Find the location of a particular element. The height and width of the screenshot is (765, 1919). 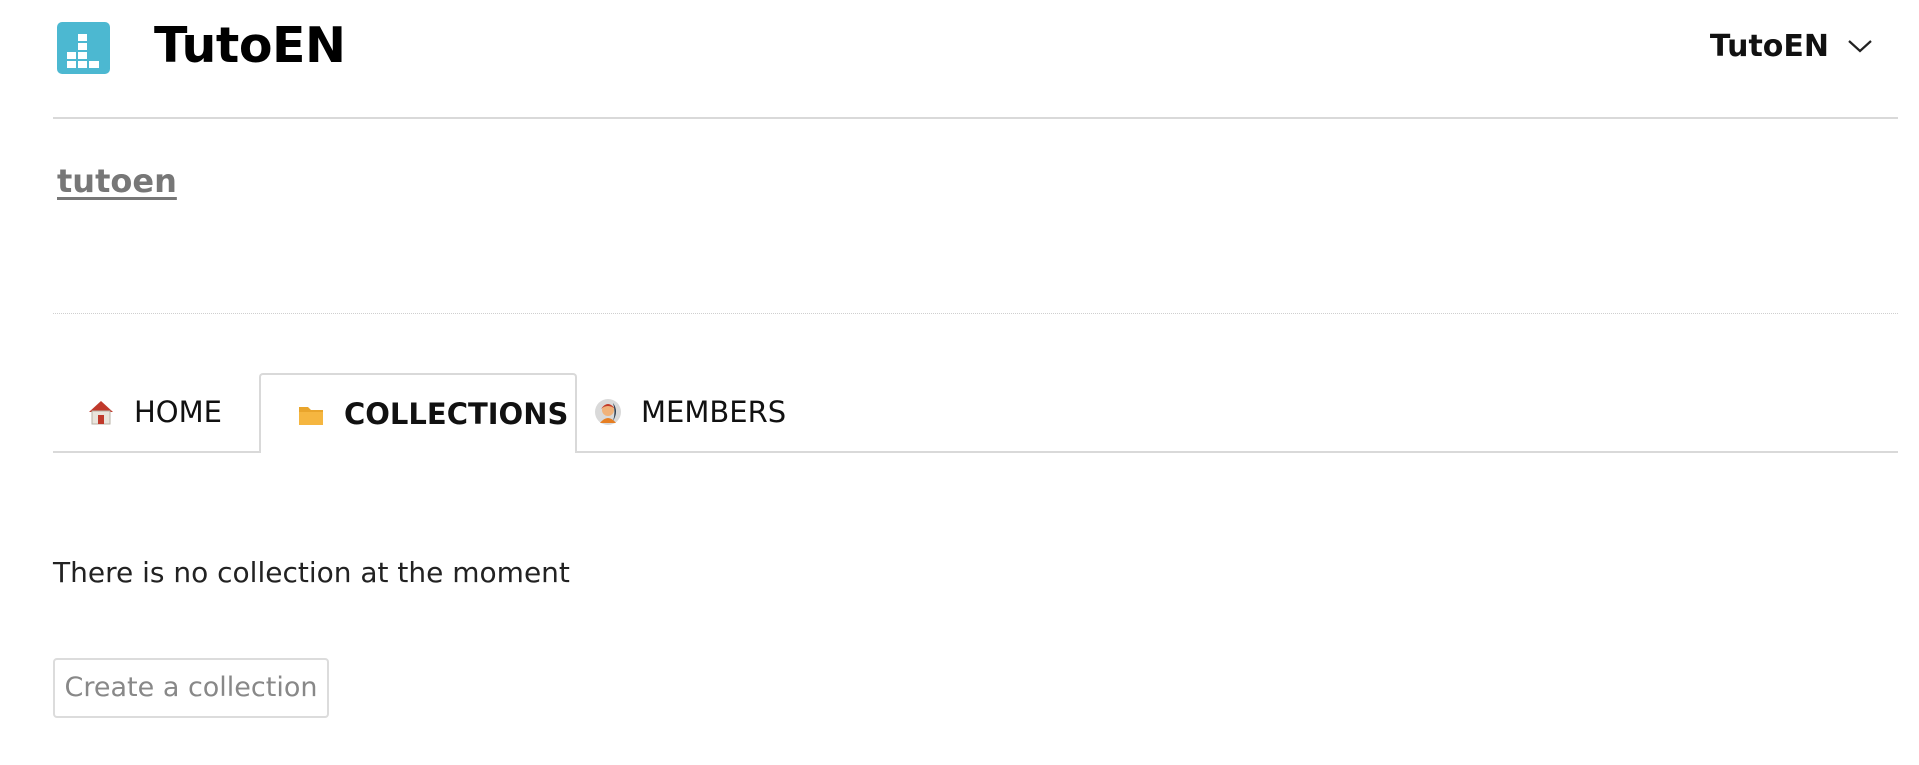

organization-link: tutoen is located at coordinates (117, 181).